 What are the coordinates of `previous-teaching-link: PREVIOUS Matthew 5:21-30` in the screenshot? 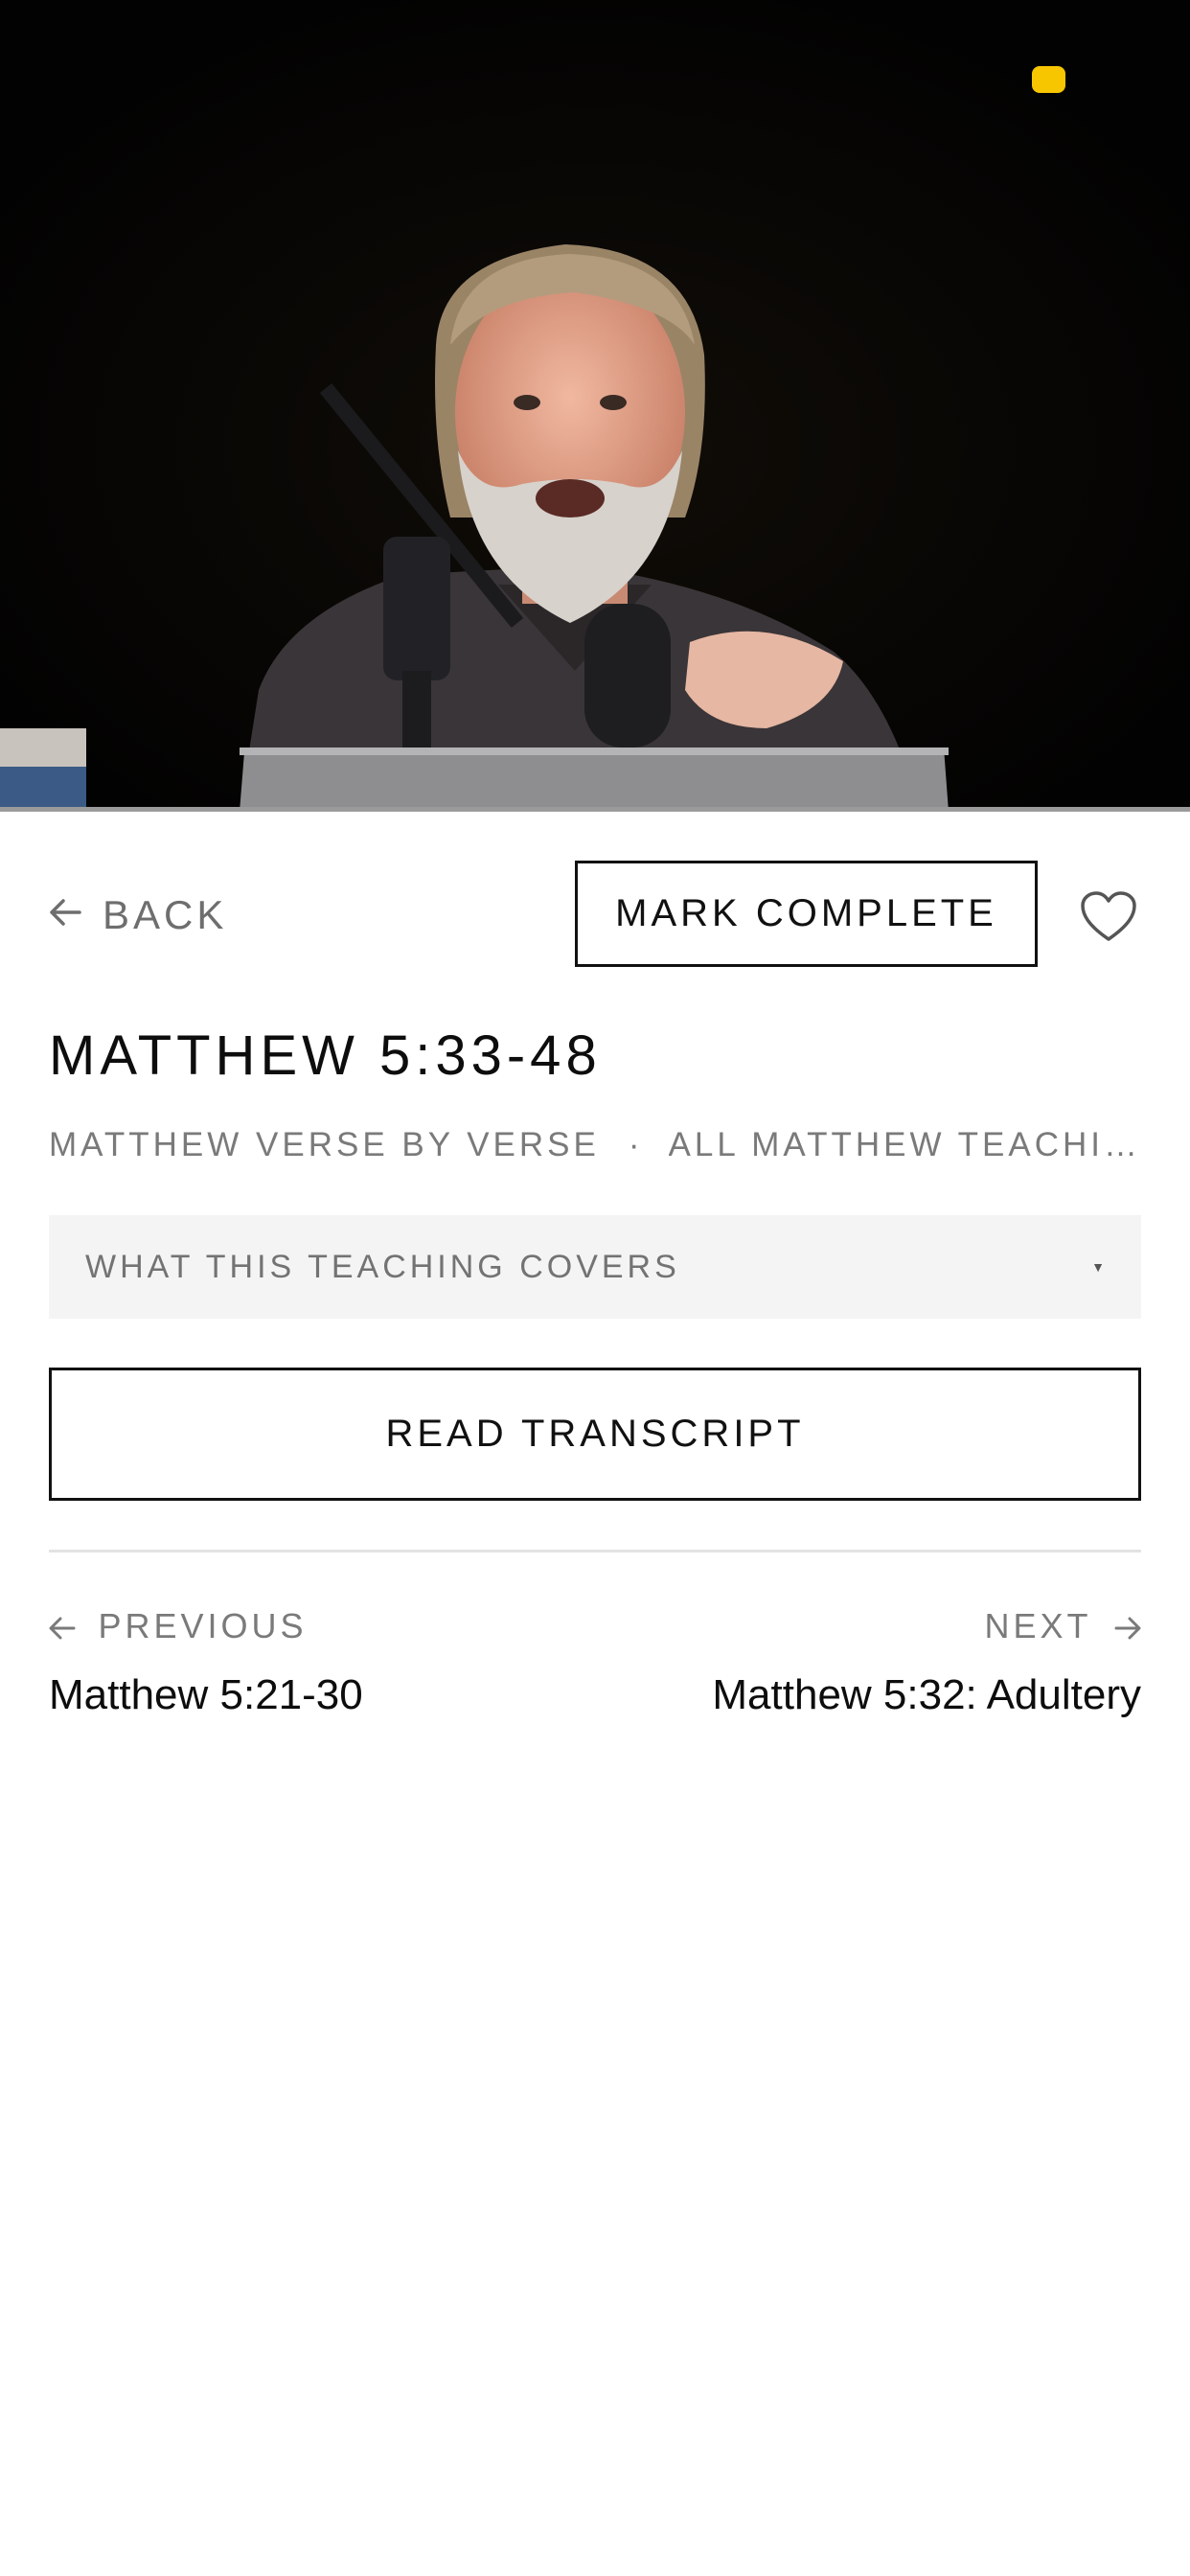 It's located at (317, 1660).